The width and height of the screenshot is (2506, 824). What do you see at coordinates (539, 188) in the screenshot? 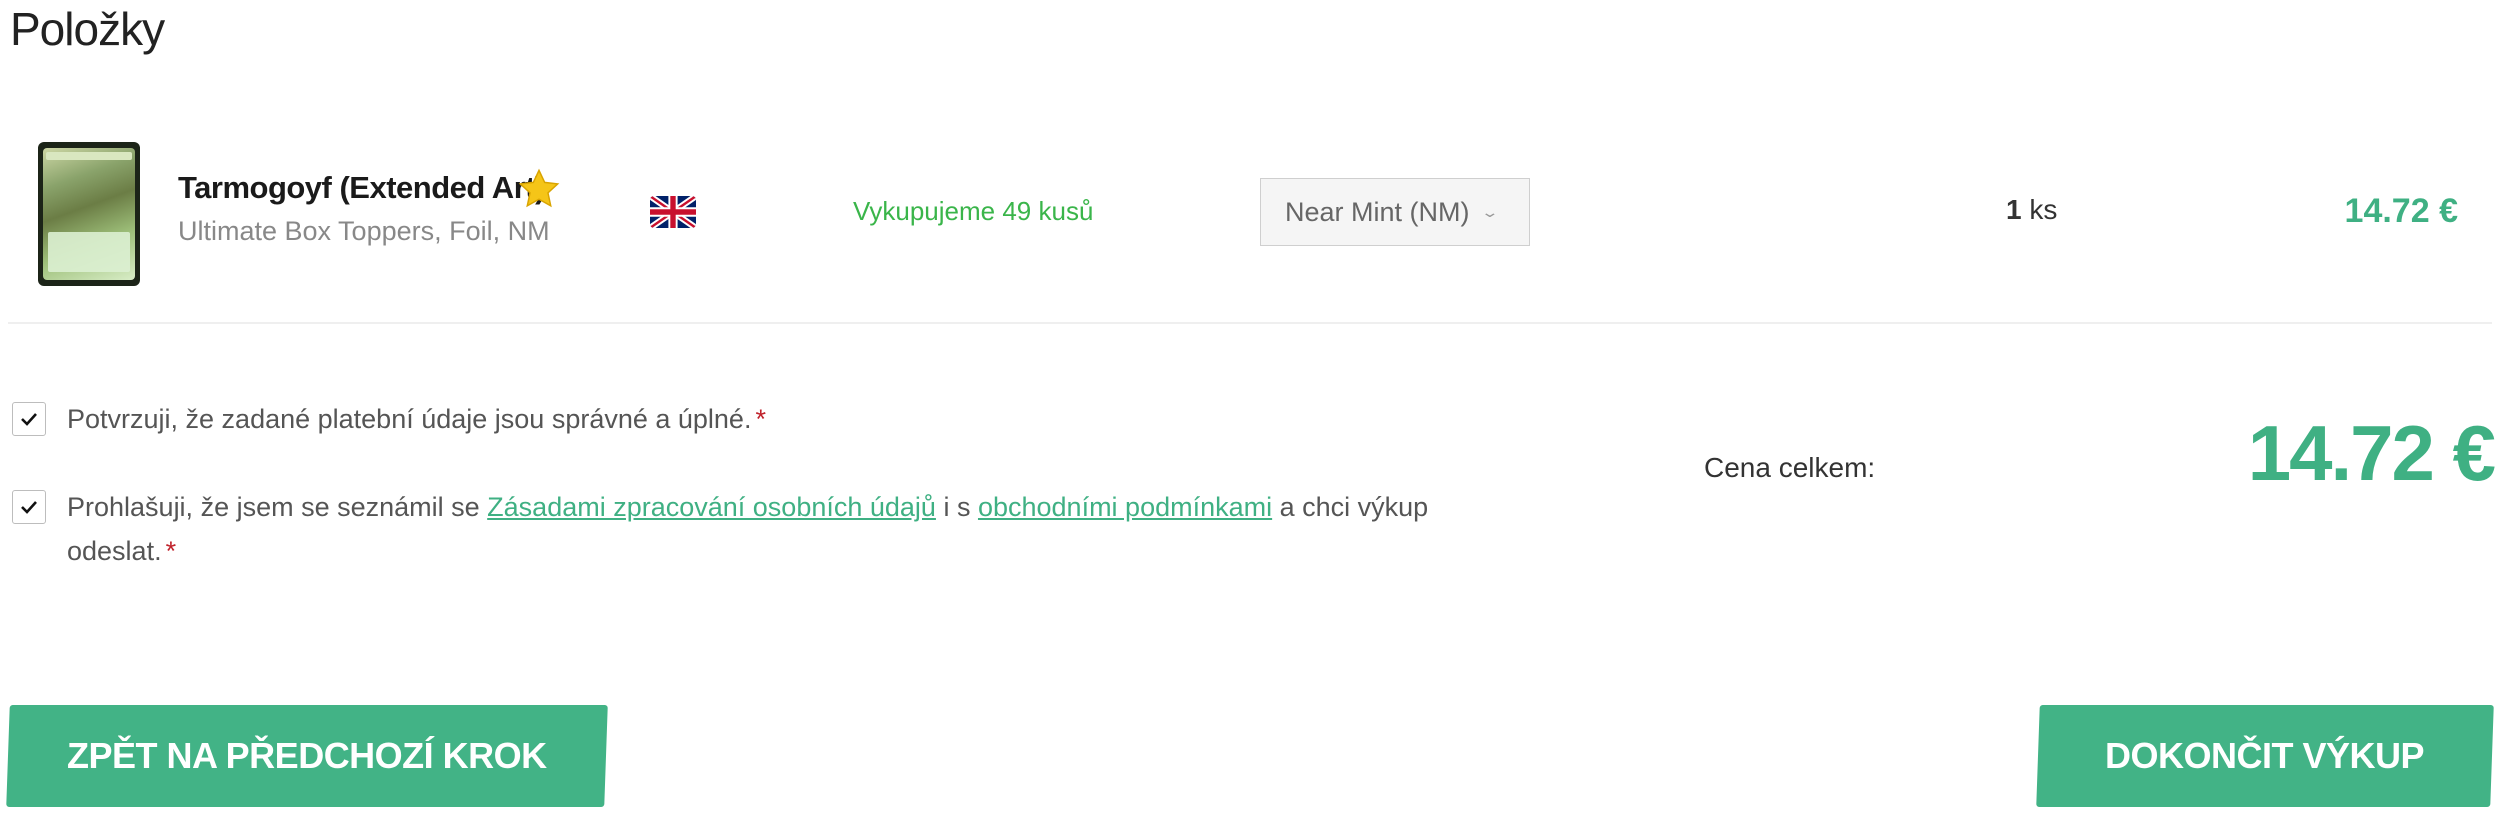
I see `star-icon` at bounding box center [539, 188].